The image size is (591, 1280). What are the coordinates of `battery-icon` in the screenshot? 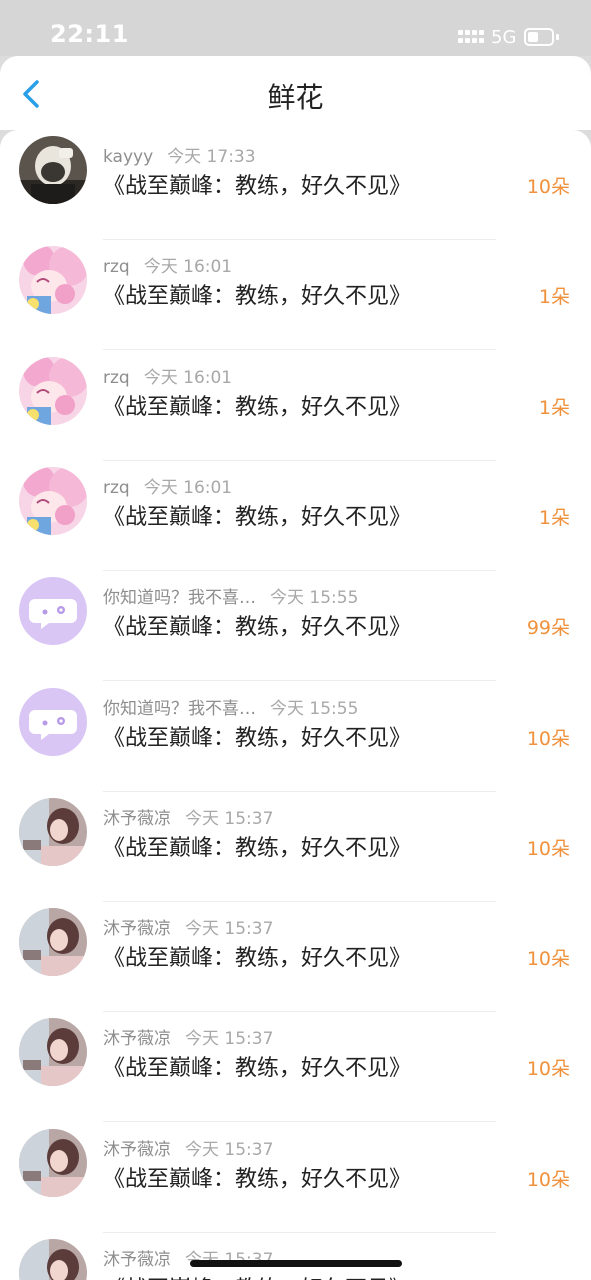 It's located at (539, 37).